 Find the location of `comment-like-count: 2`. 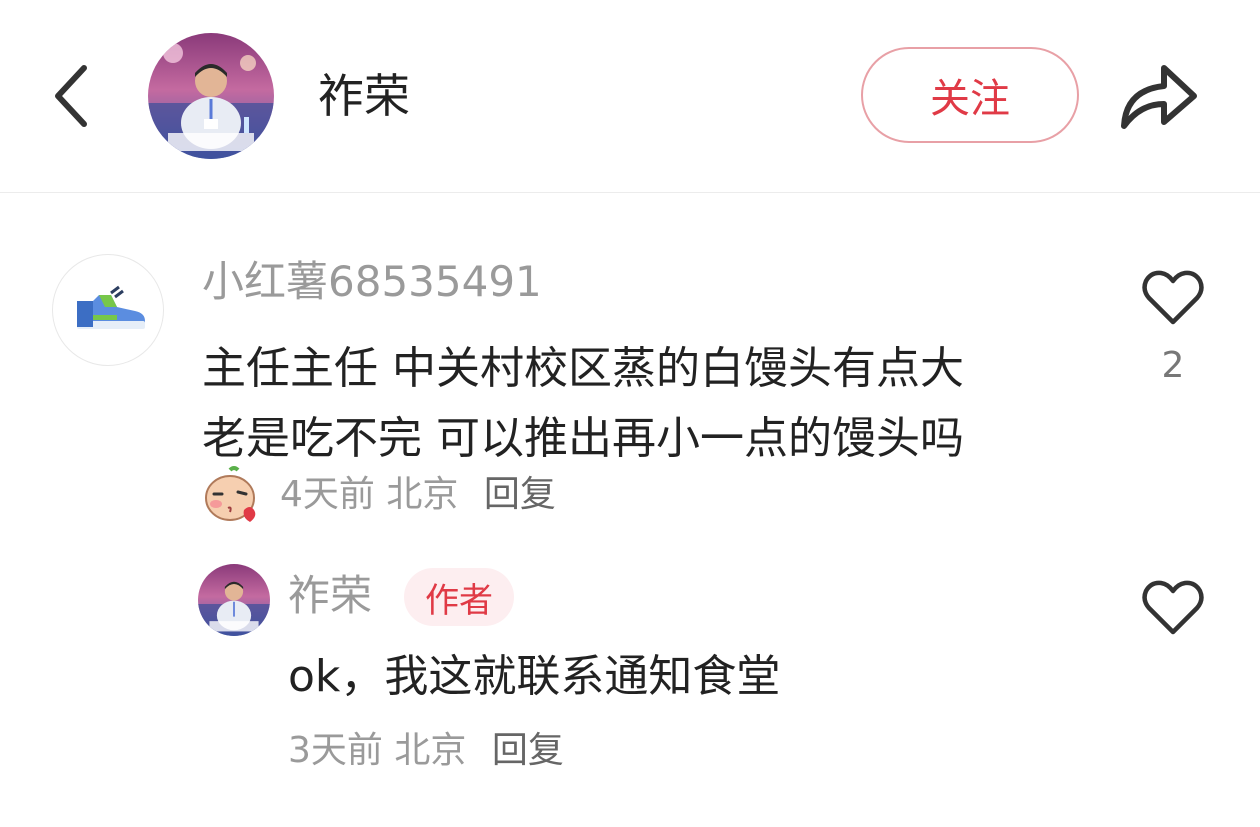

comment-like-count: 2 is located at coordinates (1173, 365).